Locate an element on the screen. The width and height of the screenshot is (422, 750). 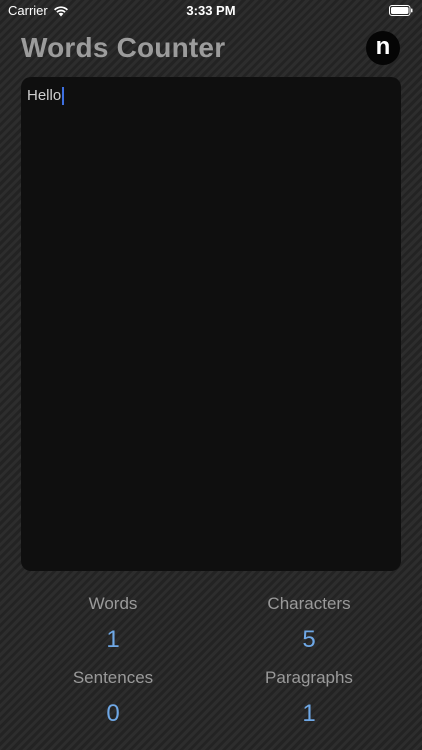
logo-letter: n is located at coordinates (383, 46).